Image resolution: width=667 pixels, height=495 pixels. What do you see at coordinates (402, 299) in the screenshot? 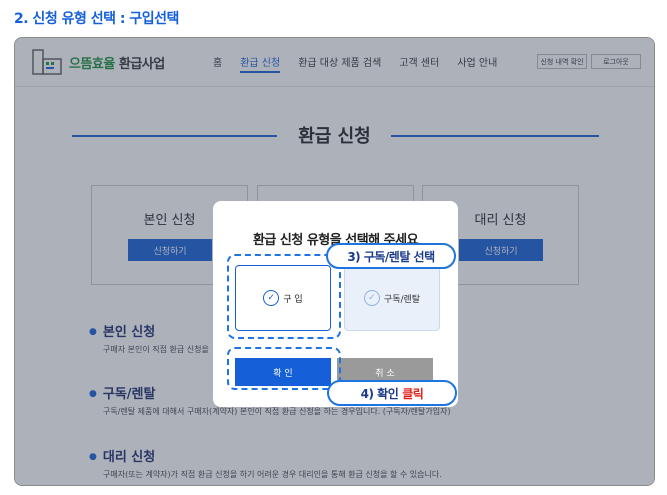
I see `option-subscription-label: 구독/렌탈` at bounding box center [402, 299].